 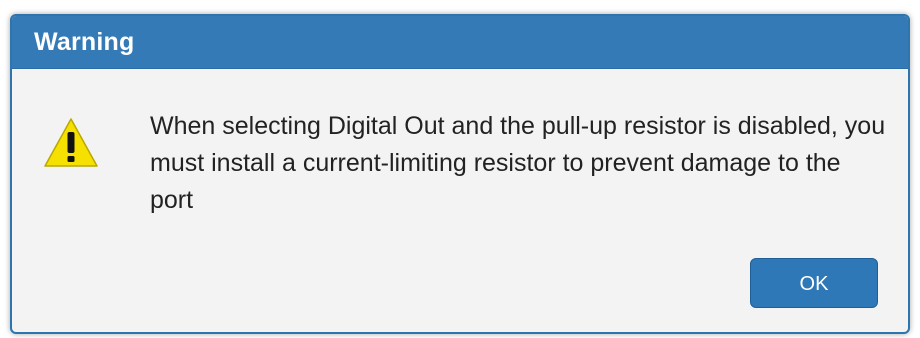 What do you see at coordinates (71, 143) in the screenshot?
I see `warning-triangle-icon` at bounding box center [71, 143].